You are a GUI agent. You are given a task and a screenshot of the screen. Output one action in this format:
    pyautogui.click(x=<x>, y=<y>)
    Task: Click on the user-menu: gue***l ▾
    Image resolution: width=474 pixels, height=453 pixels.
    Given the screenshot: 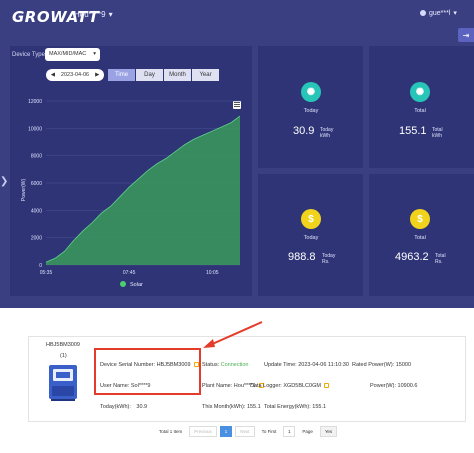 What is the action you would take?
    pyautogui.click(x=438, y=13)
    